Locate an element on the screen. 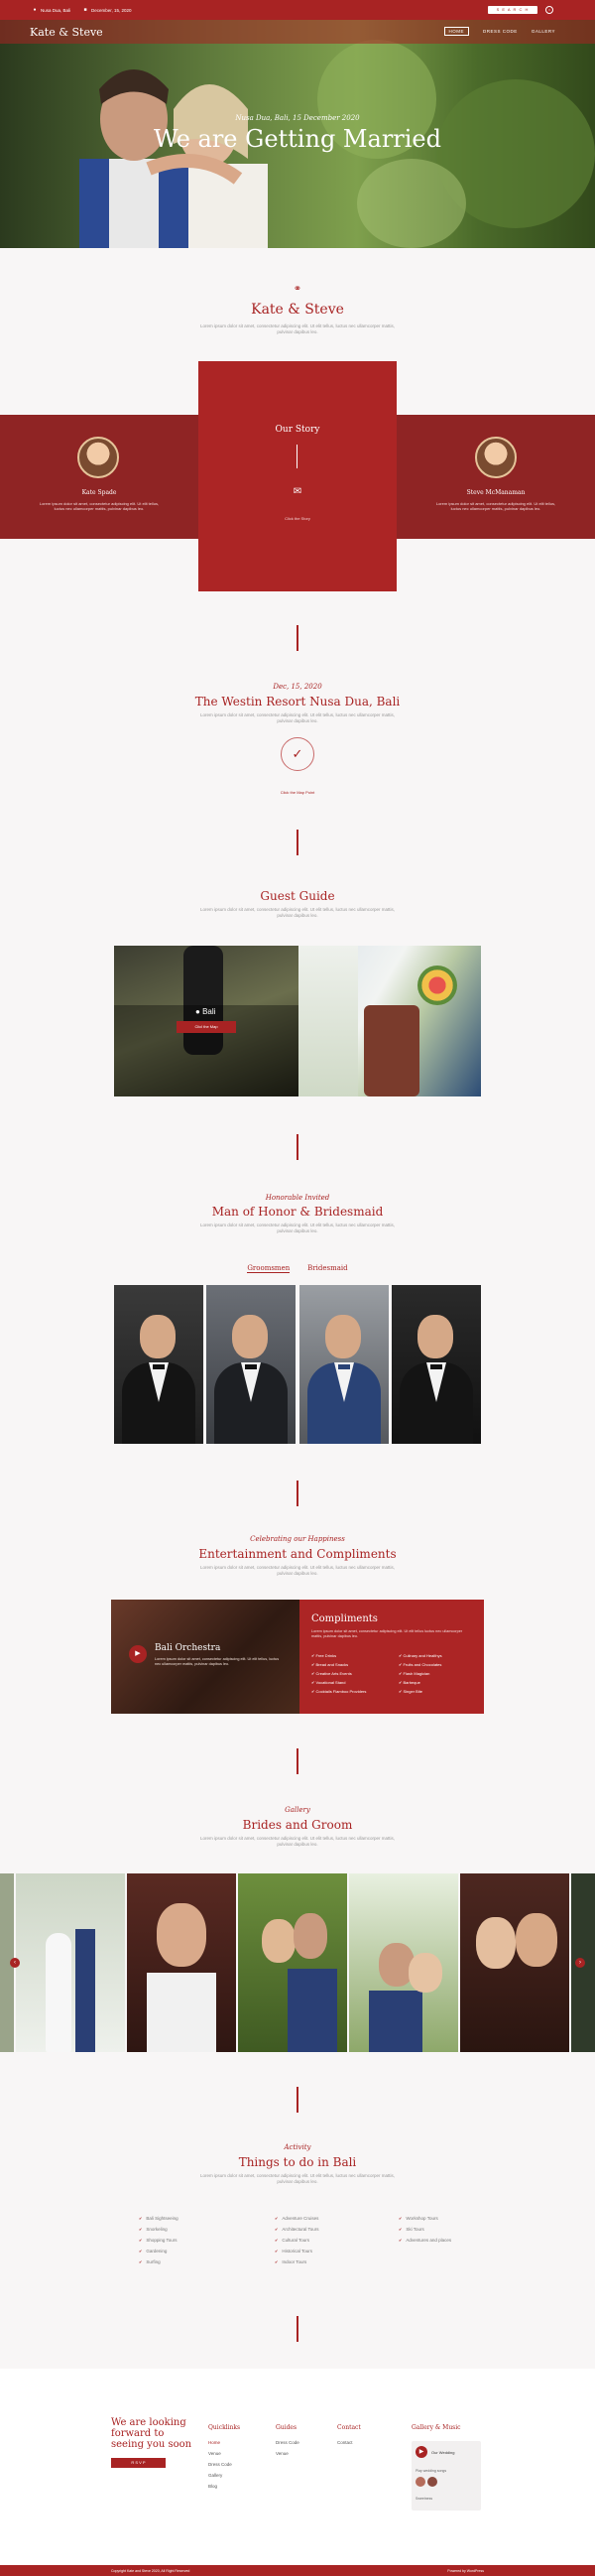 This screenshot has height=2576, width=595. list-item: Architectural Tours is located at coordinates (296, 2230).